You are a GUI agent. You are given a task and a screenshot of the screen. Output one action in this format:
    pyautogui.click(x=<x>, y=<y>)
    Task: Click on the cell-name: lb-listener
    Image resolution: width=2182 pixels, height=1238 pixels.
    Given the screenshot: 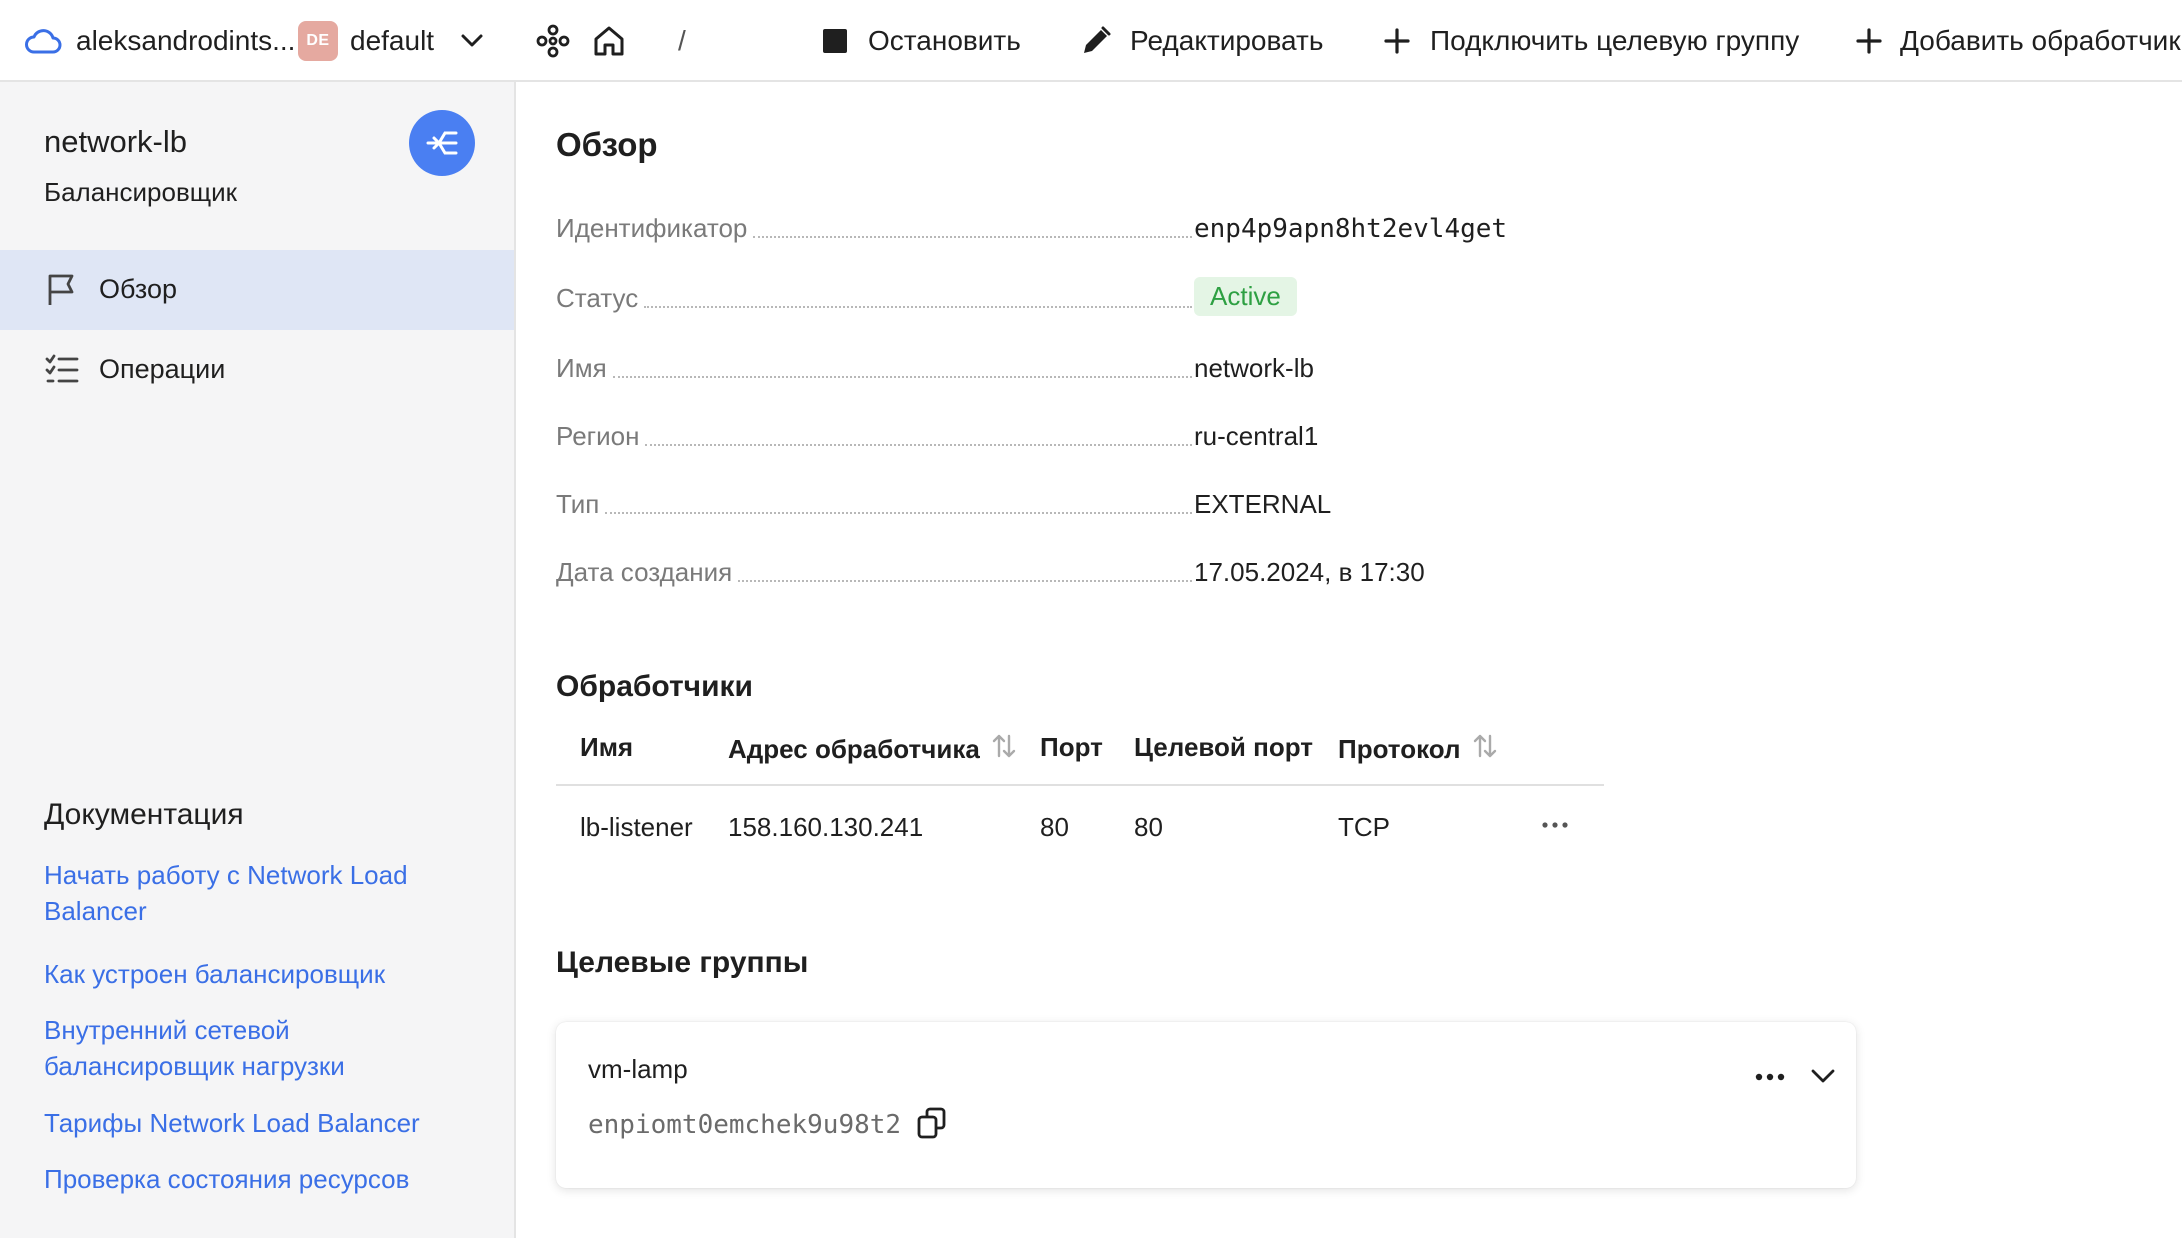 What is the action you would take?
    pyautogui.click(x=636, y=827)
    